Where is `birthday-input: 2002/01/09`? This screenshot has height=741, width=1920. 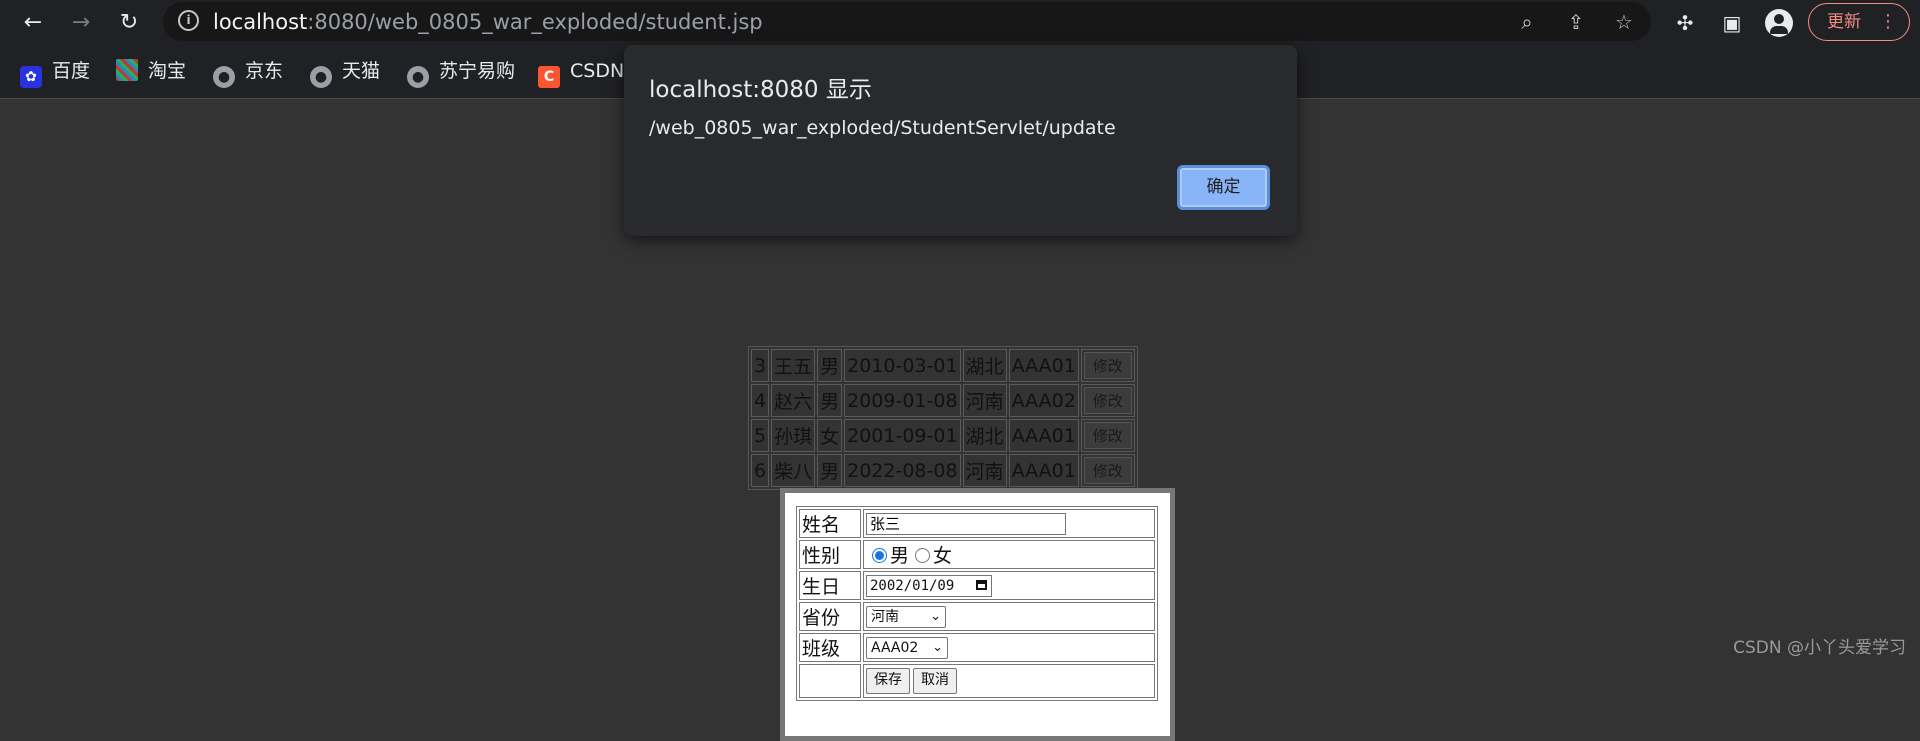
birthday-input: 2002/01/09 is located at coordinates (929, 585).